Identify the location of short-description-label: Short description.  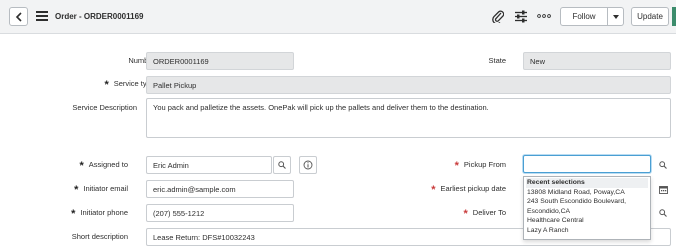
(99, 236).